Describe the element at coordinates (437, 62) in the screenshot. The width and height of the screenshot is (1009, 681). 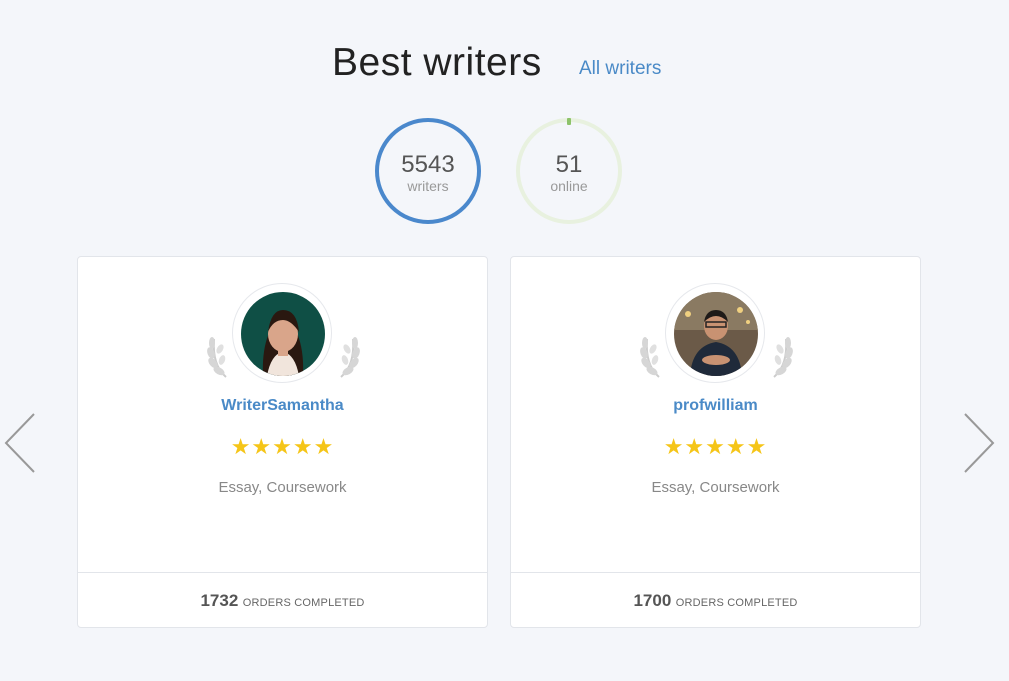
I see `page-title: Best writers` at that location.